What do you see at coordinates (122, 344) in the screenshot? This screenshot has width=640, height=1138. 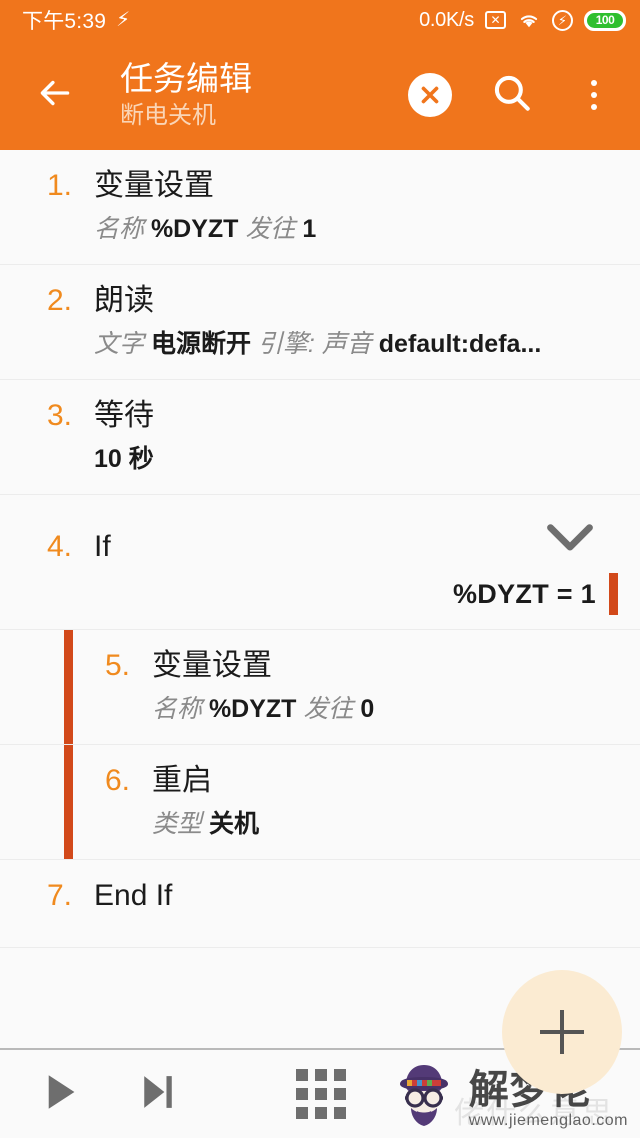 I see `row-sub-part: 文字` at bounding box center [122, 344].